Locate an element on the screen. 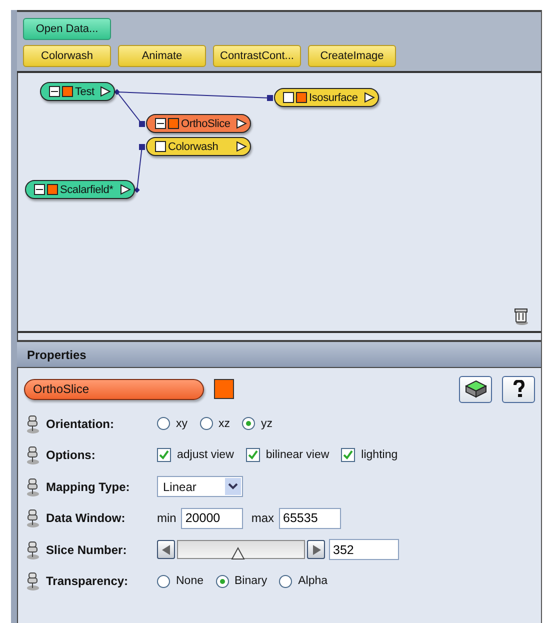  radio-option: Alpha is located at coordinates (303, 581).